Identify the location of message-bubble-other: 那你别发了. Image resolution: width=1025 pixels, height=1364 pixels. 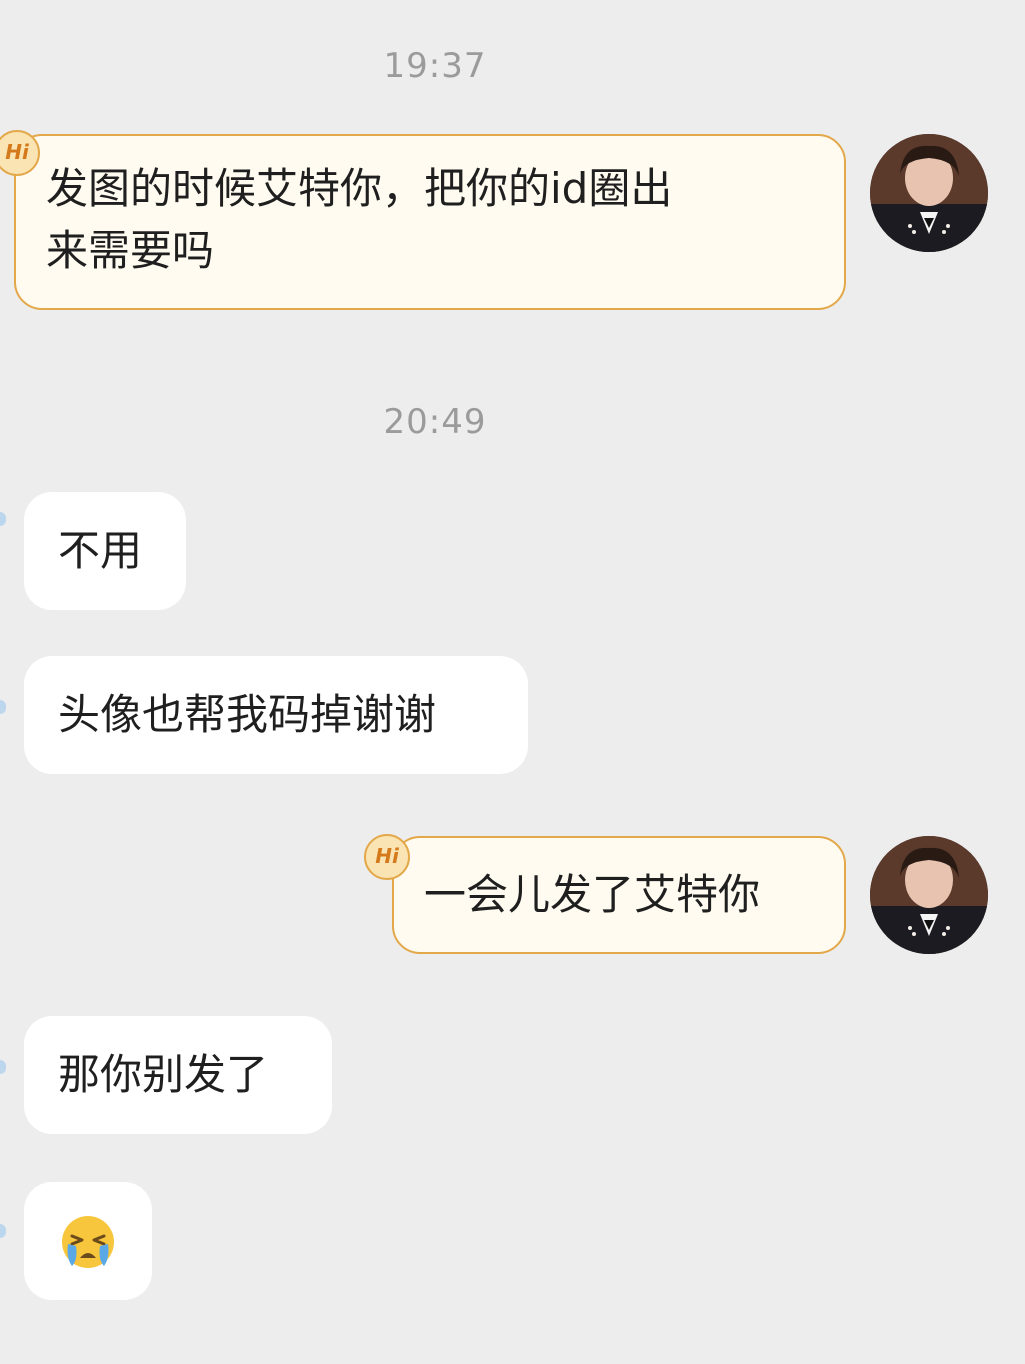
(178, 1075).